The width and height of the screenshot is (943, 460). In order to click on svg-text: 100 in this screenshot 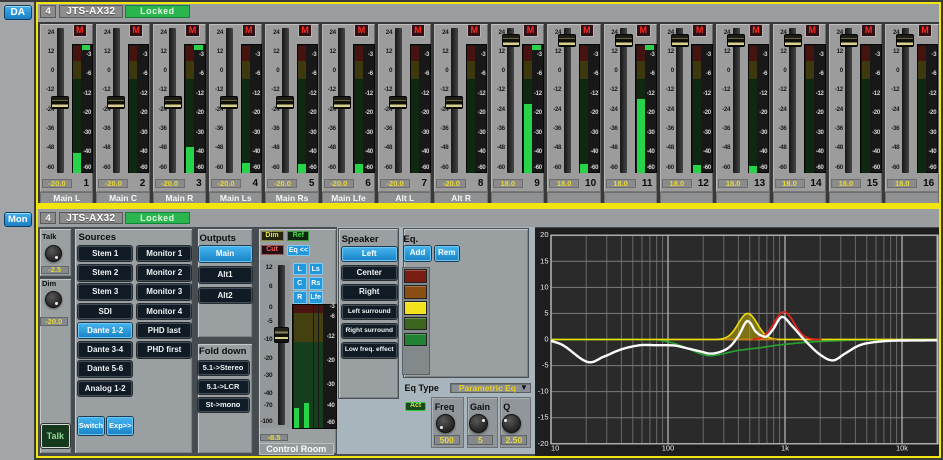, I will do `click(668, 447)`.